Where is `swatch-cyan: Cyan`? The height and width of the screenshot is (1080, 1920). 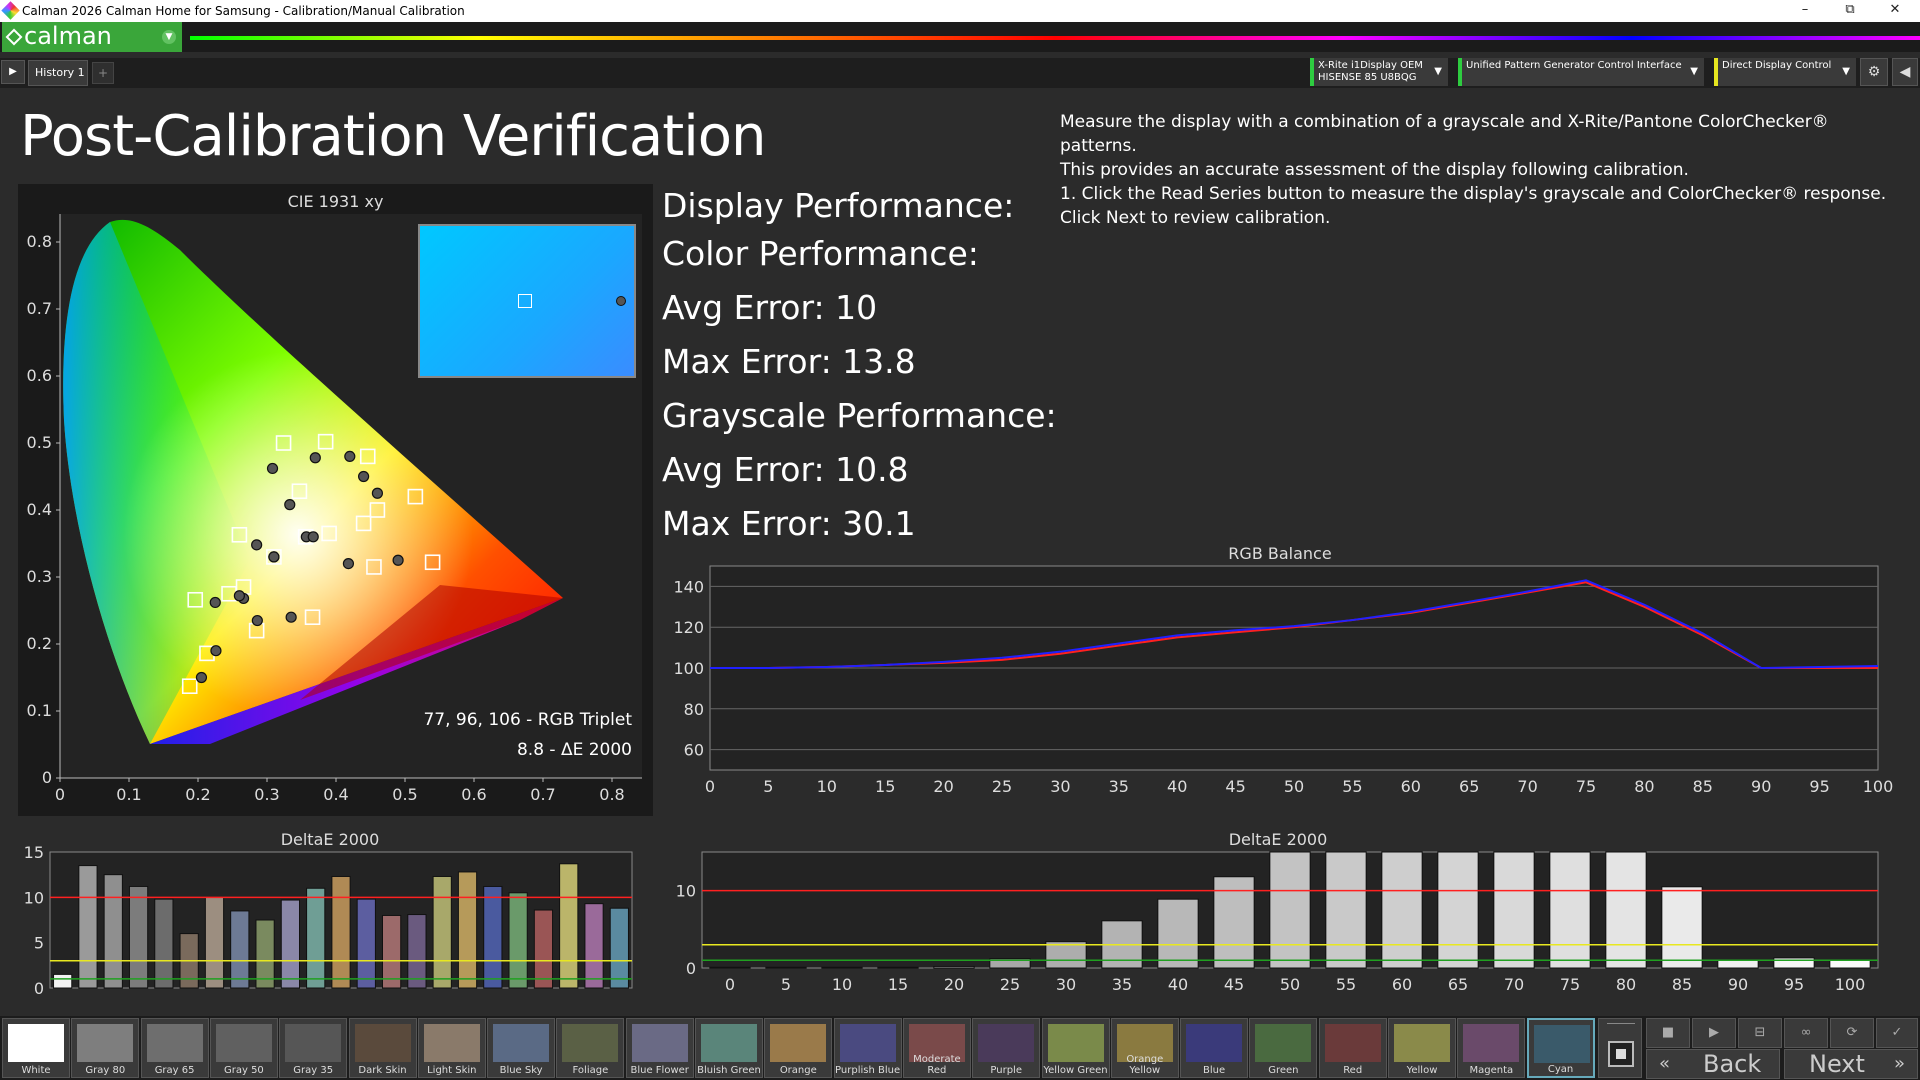 swatch-cyan: Cyan is located at coordinates (1560, 1048).